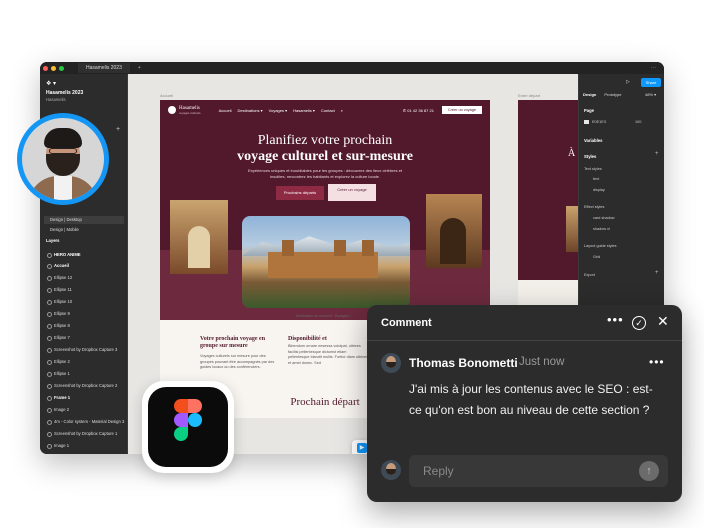  What do you see at coordinates (190, 110) in the screenshot?
I see `site-brand: Hasamelis voyages culturels` at bounding box center [190, 110].